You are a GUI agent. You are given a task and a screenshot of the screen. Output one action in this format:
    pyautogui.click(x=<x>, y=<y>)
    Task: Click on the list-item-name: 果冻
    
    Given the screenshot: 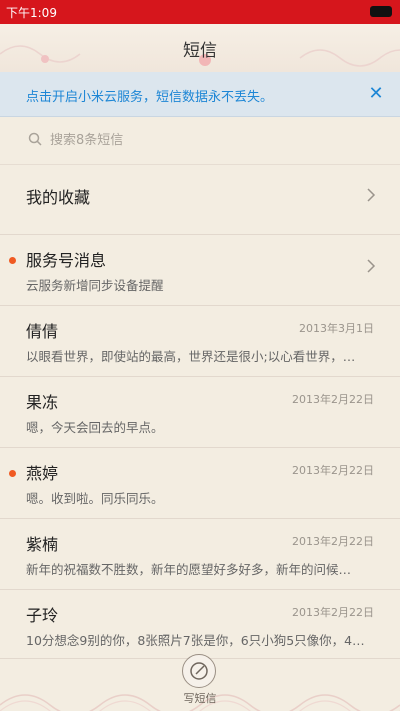 What is the action you would take?
    pyautogui.click(x=42, y=402)
    